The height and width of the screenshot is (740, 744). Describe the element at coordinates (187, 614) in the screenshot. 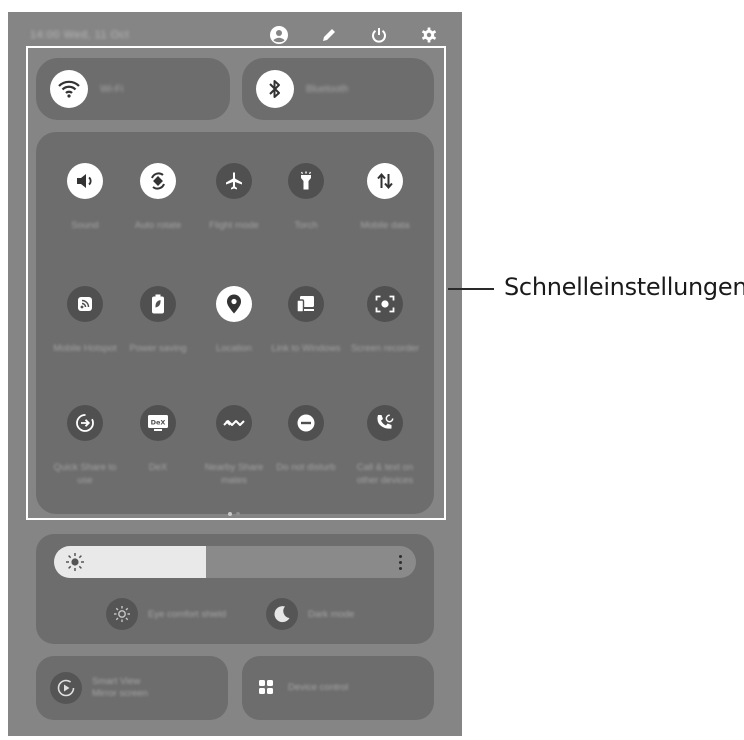

I see `eye-comfort-label: Eye comfort shield` at that location.